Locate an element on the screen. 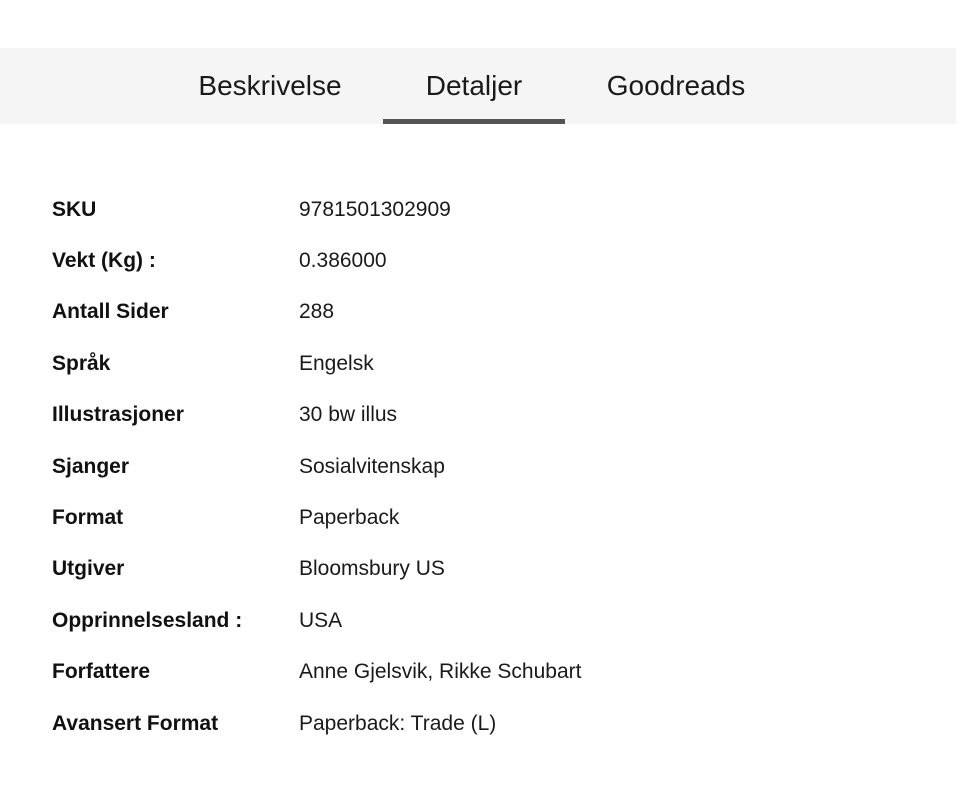  details-row-genre: Sjanger Sosialvitenskap is located at coordinates (492, 466).